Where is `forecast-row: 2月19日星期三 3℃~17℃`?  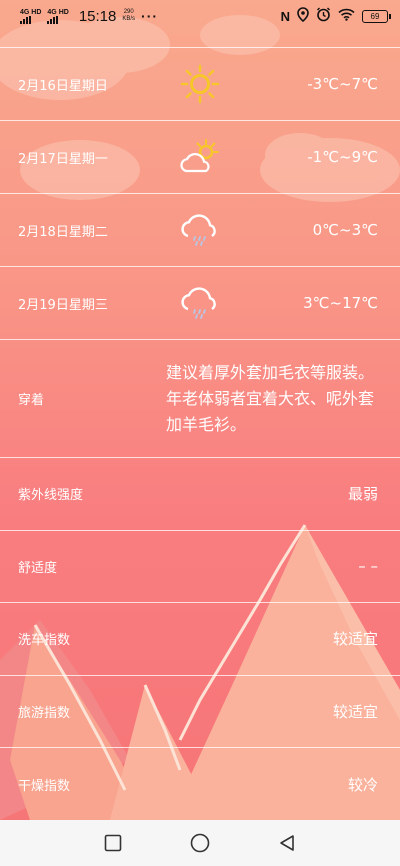
forecast-row: 2月19日星期三 3℃~17℃ is located at coordinates (200, 303).